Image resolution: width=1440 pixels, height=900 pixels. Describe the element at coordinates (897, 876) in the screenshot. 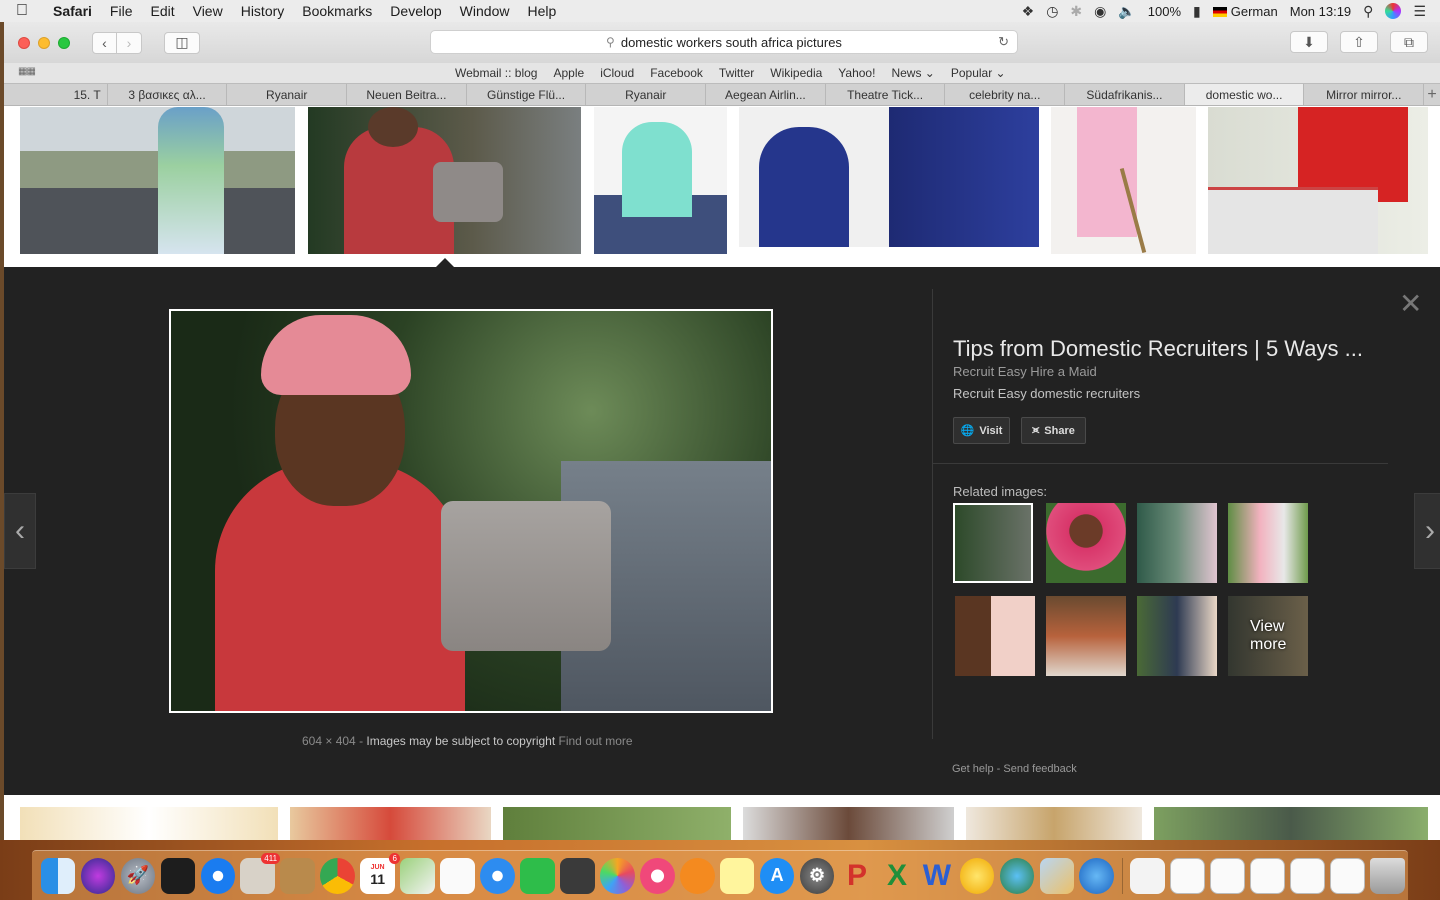

I see `excel-icon: X` at that location.